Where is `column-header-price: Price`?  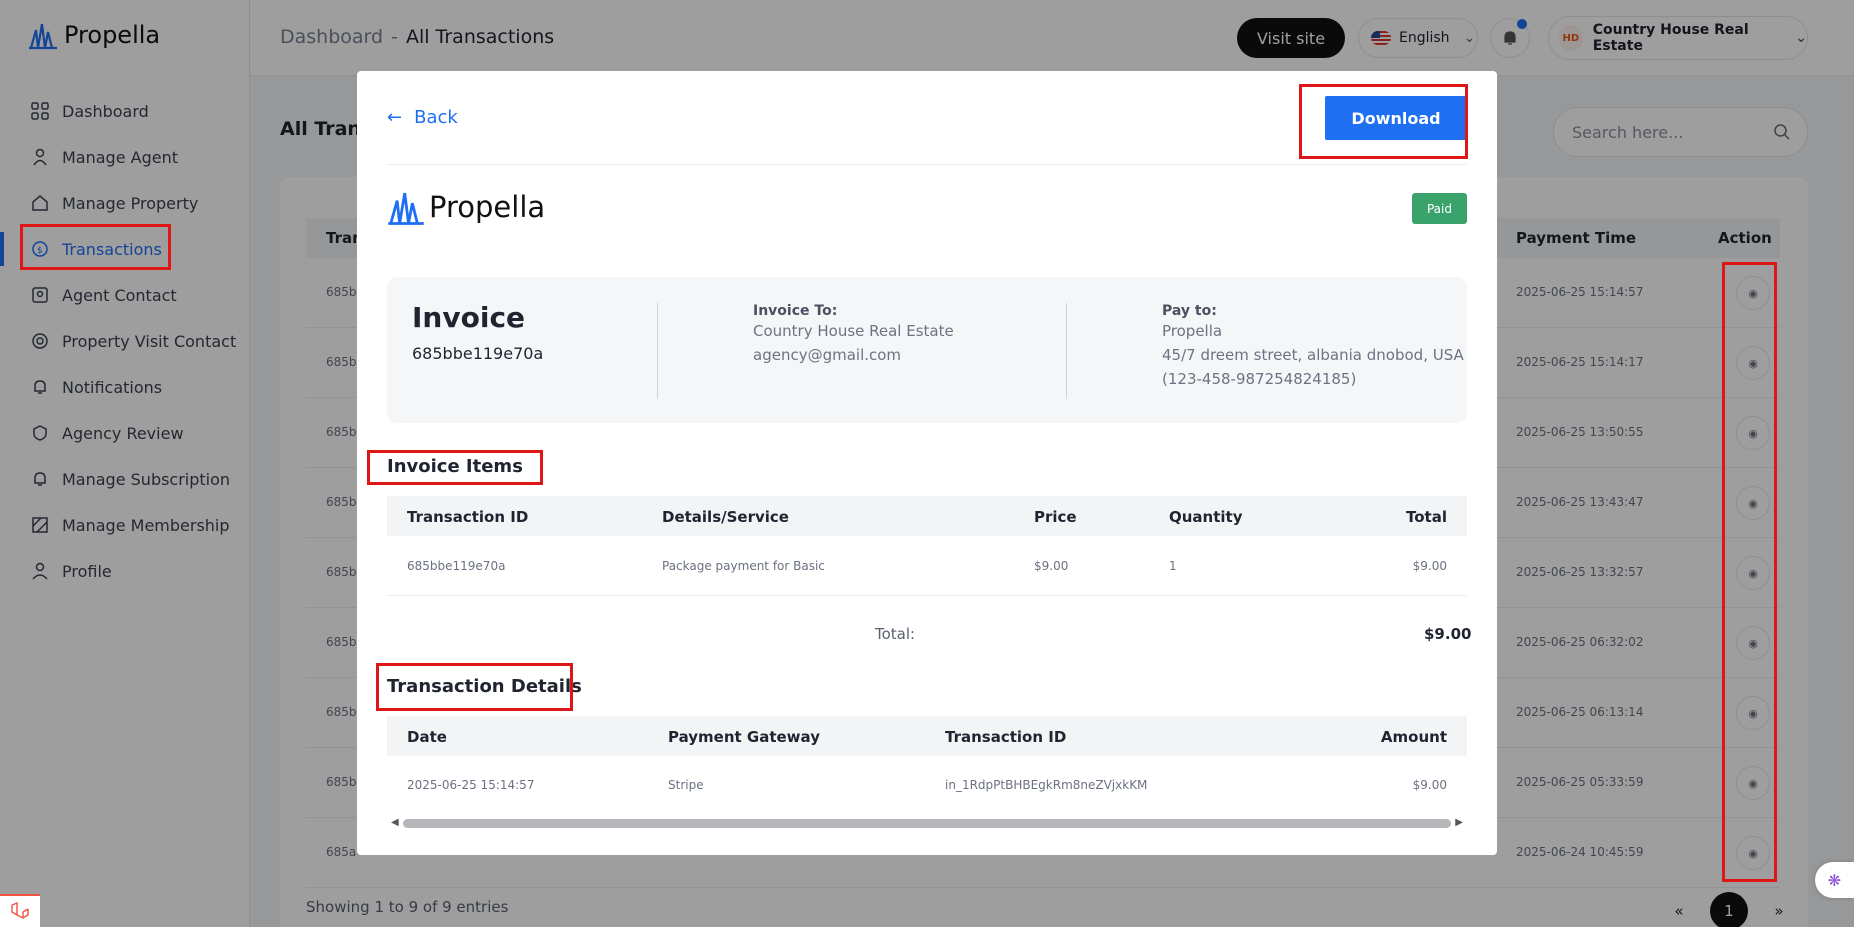
column-header-price: Price is located at coordinates (1055, 517).